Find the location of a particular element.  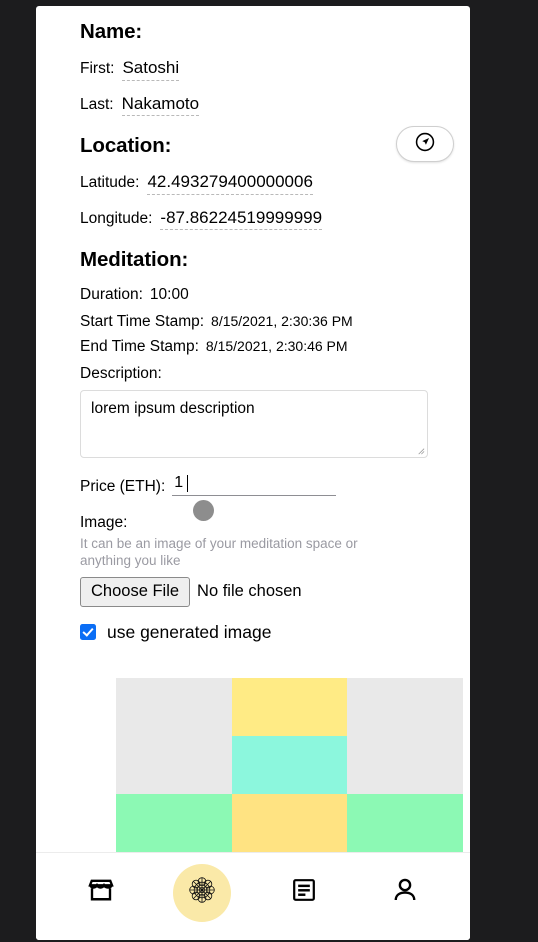

bottom-navigation-bar is located at coordinates (253, 896).